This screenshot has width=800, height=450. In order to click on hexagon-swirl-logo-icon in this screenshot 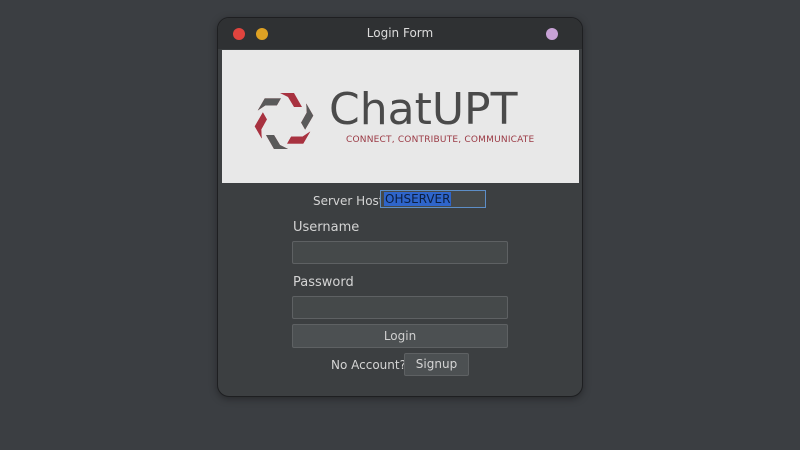, I will do `click(284, 121)`.